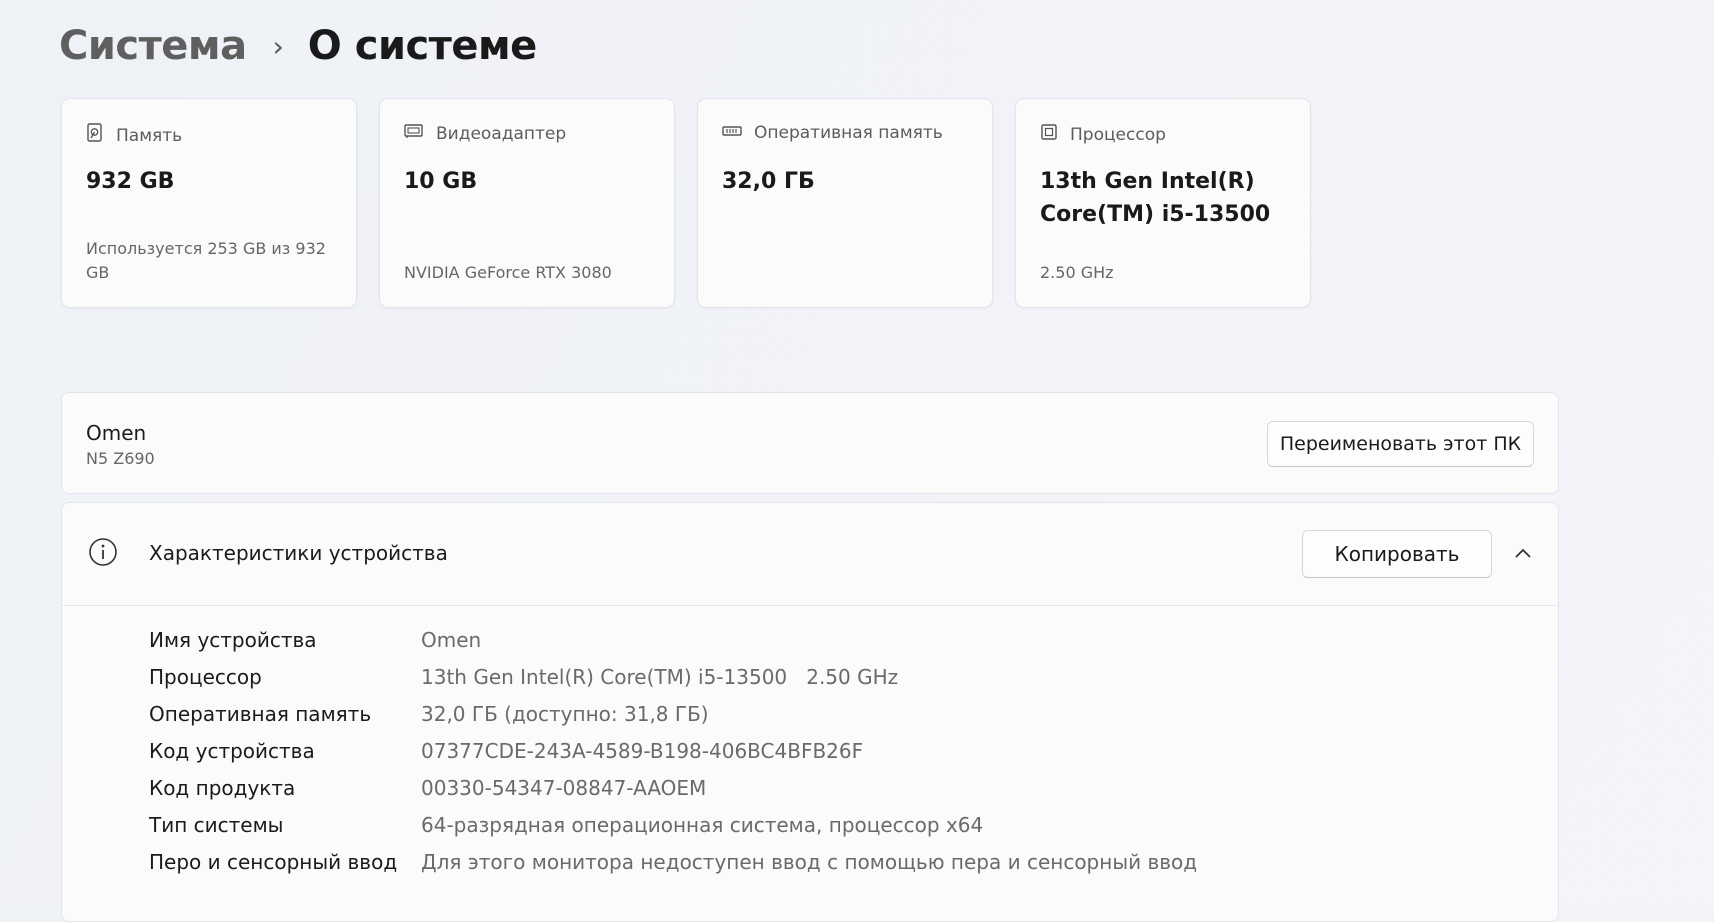 The width and height of the screenshot is (1714, 922). I want to click on display-adapter-icon, so click(420, 133).